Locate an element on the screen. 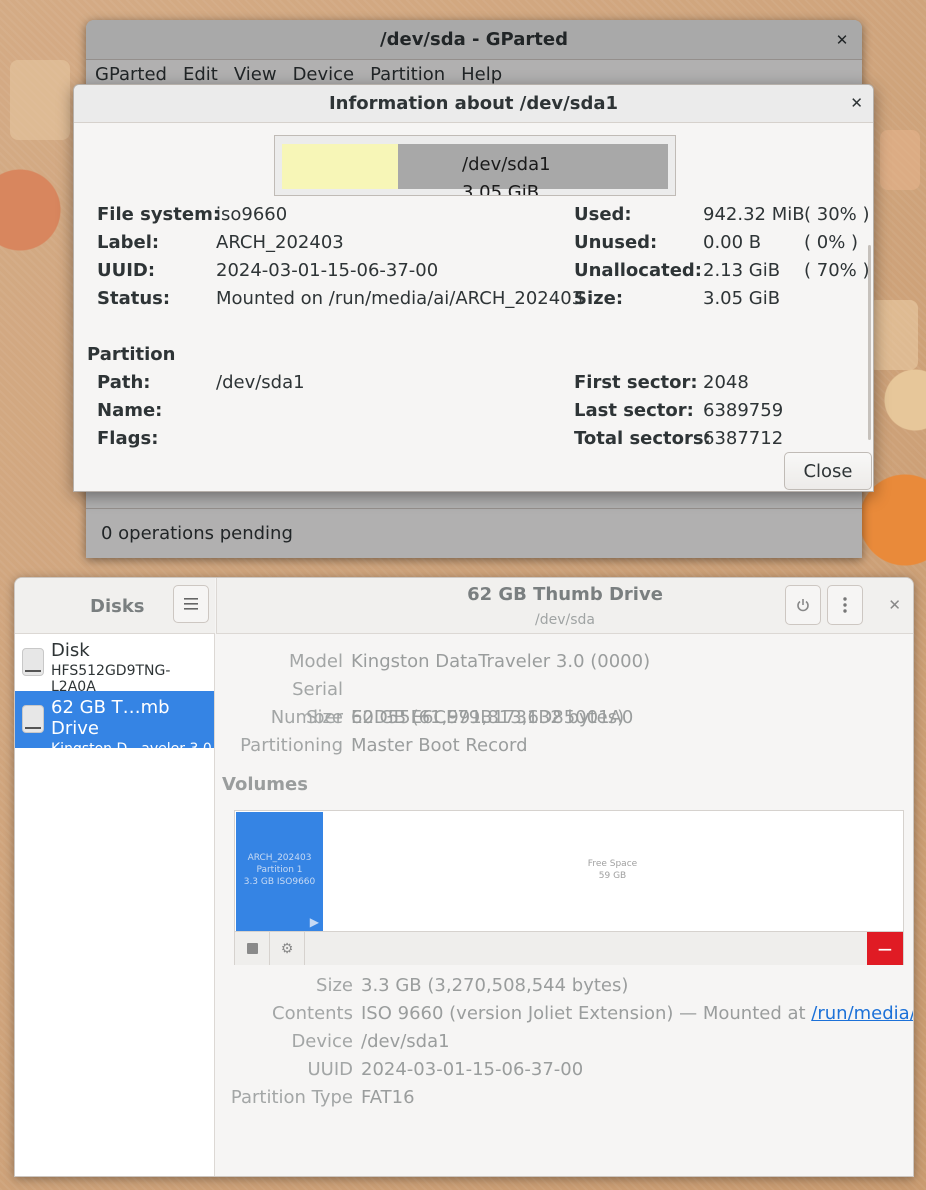 This screenshot has height=1190, width=926. gears-icon: ⚙ is located at coordinates (287, 948).